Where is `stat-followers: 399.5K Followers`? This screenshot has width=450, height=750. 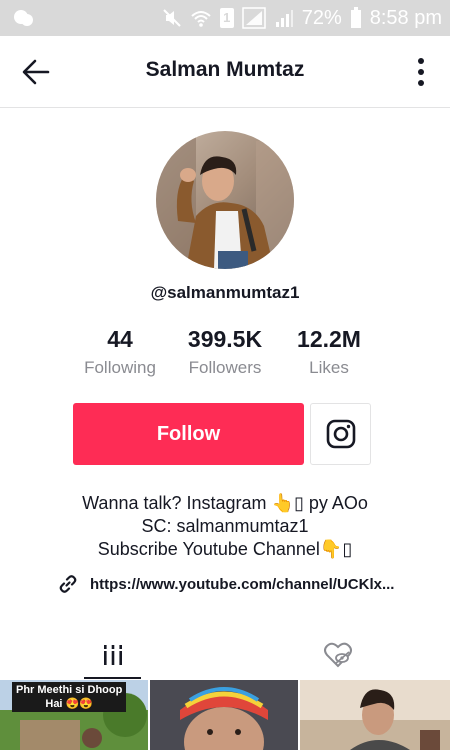 stat-followers: 399.5K Followers is located at coordinates (225, 351).